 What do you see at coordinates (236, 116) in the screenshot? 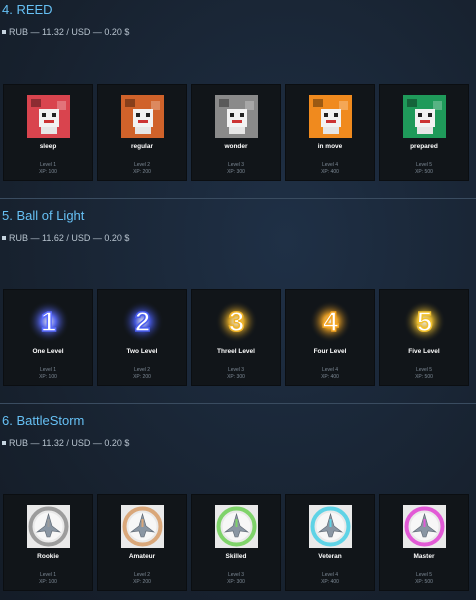
I see `reed-wonder-icon` at bounding box center [236, 116].